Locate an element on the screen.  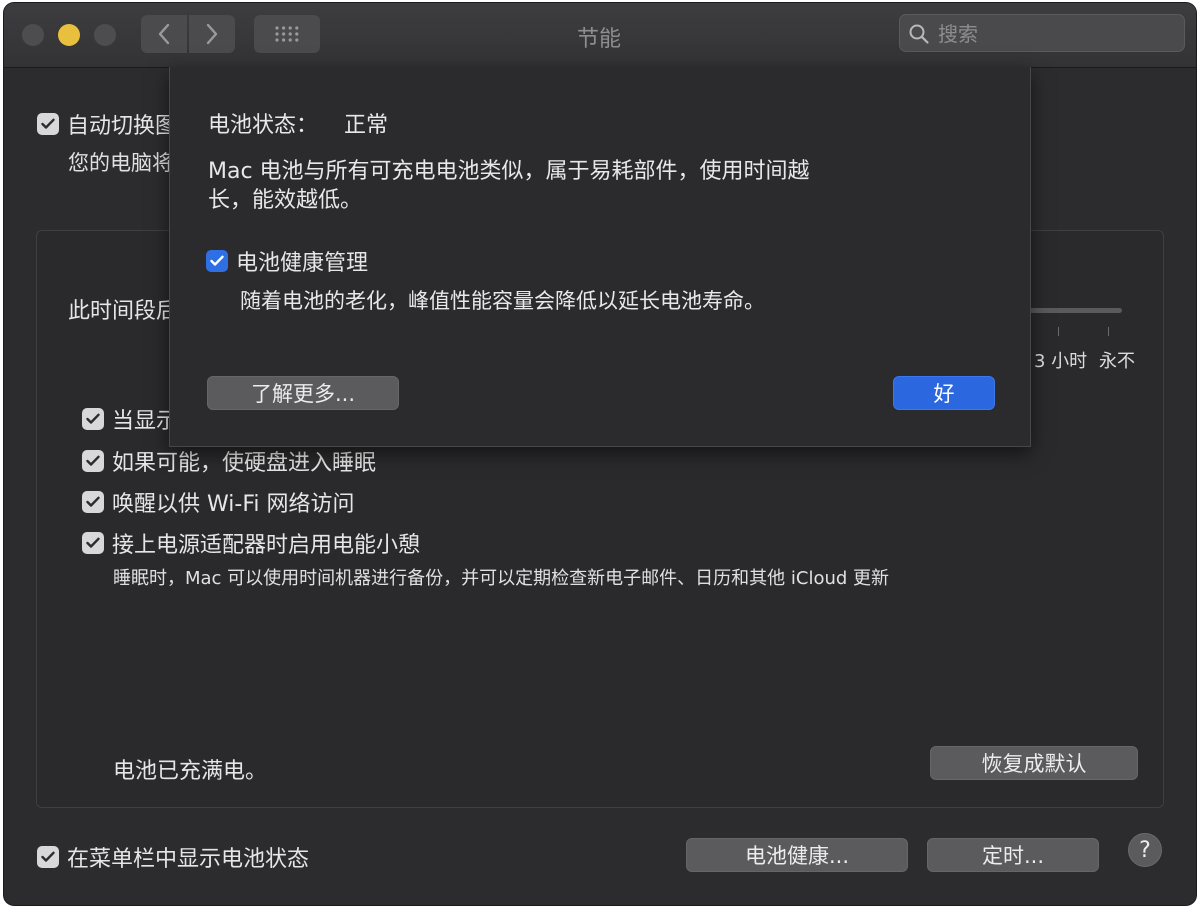
grid-icon is located at coordinates (287, 34).